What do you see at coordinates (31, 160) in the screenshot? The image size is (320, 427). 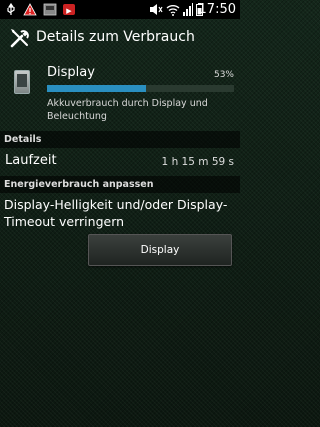 I see `runtime-label: Laufzeit` at bounding box center [31, 160].